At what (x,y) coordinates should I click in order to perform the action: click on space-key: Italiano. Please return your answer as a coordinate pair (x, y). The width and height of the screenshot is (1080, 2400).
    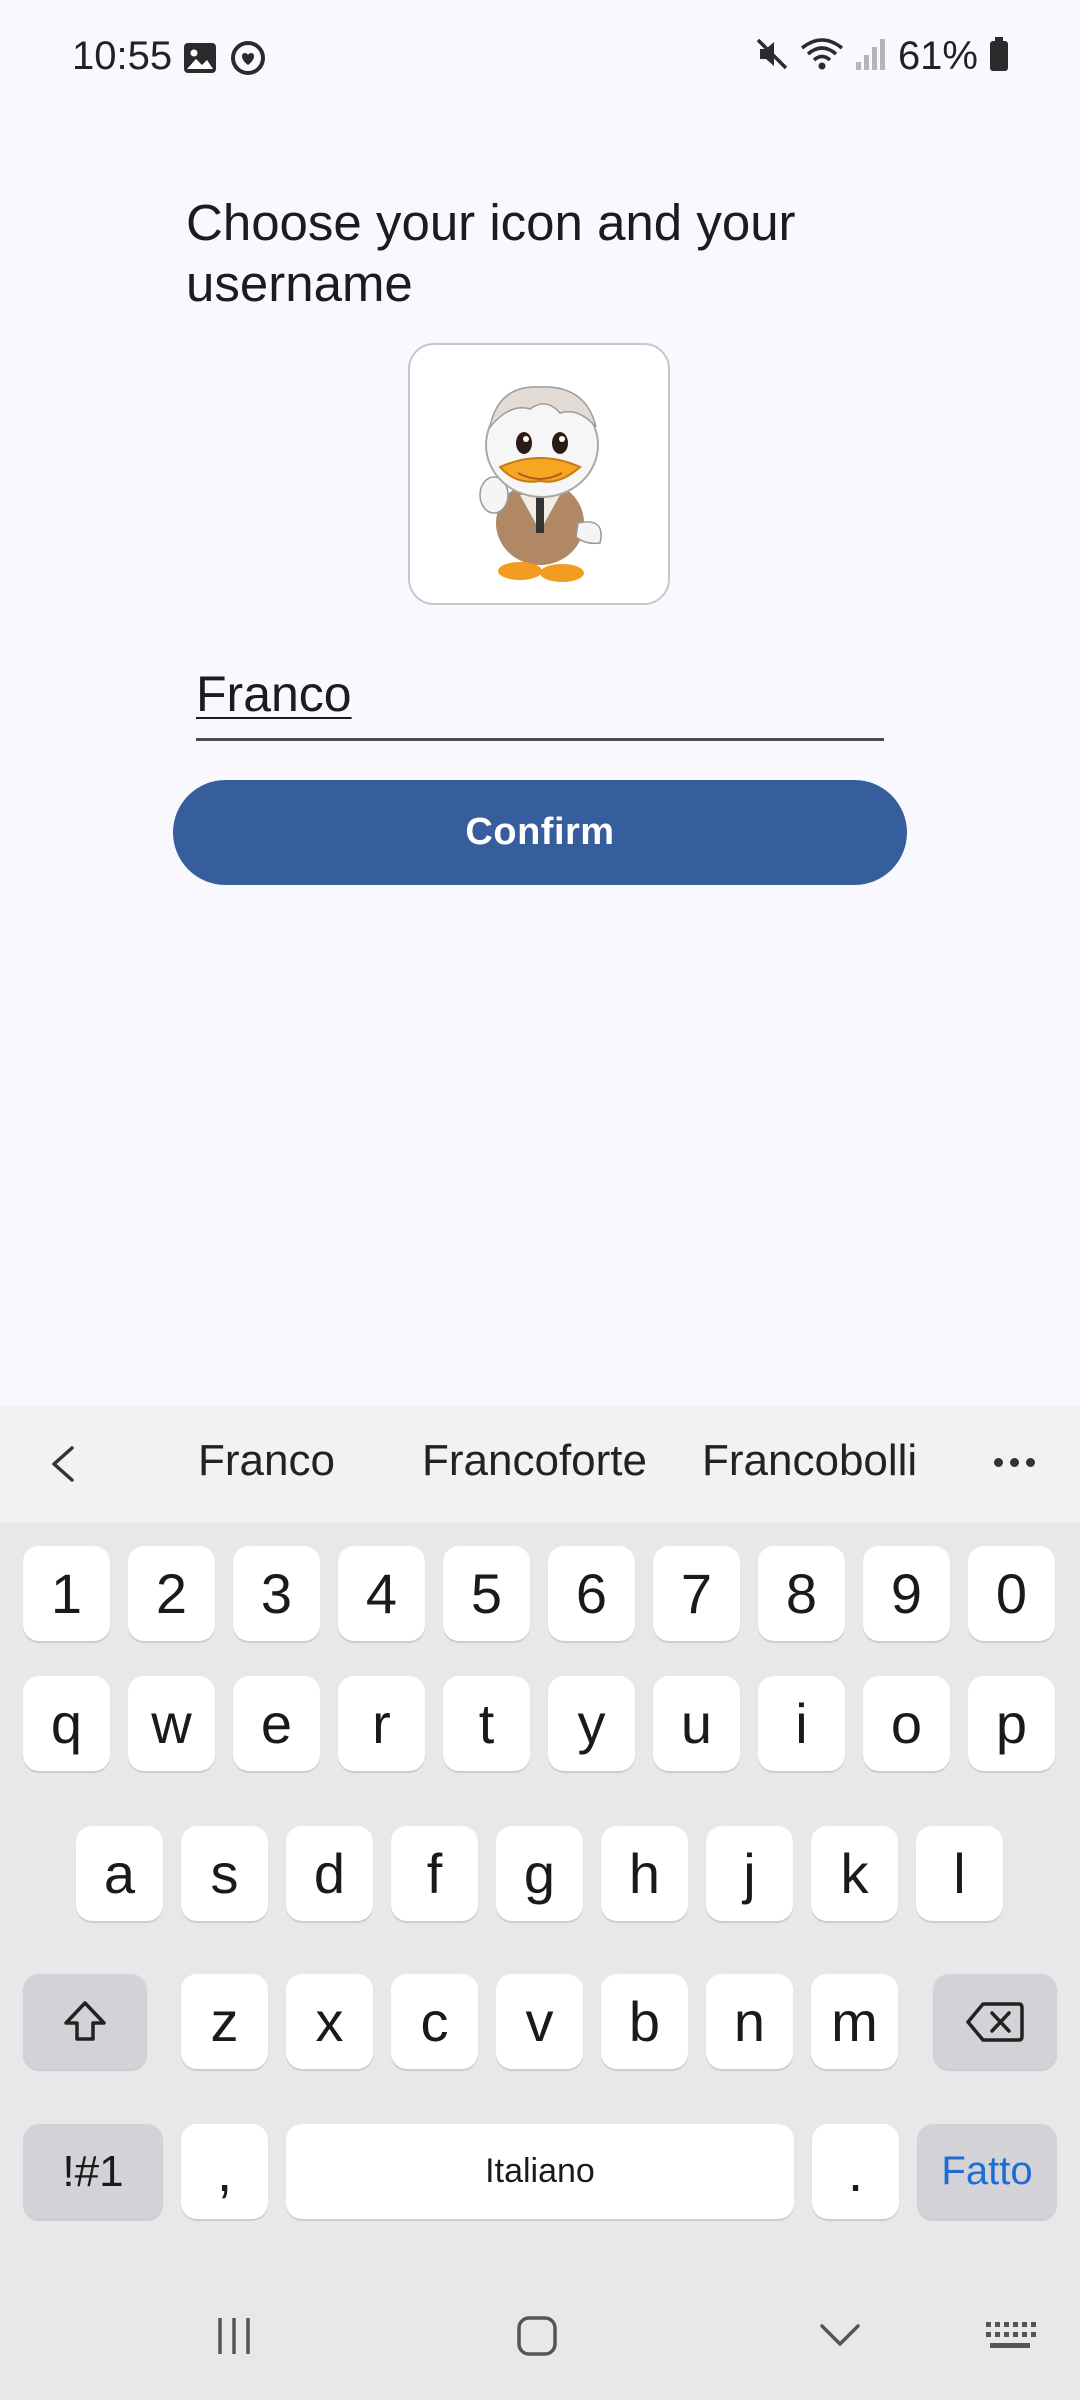
    Looking at the image, I should click on (540, 2171).